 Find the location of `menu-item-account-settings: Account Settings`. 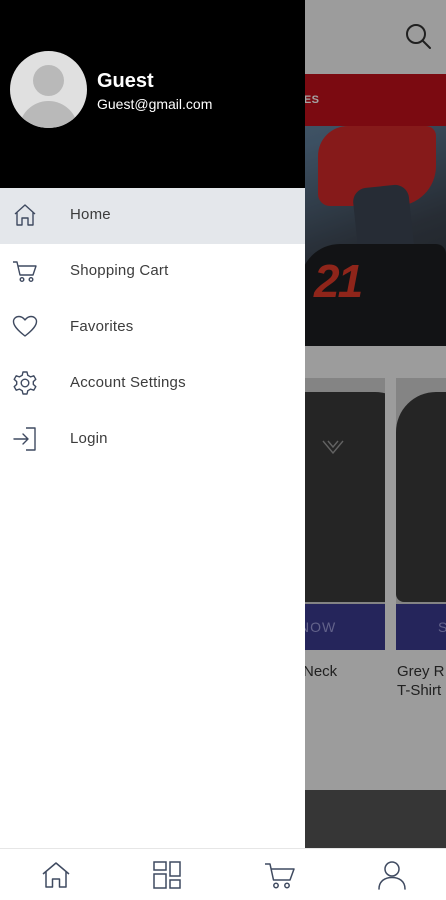

menu-item-account-settings: Account Settings is located at coordinates (152, 384).